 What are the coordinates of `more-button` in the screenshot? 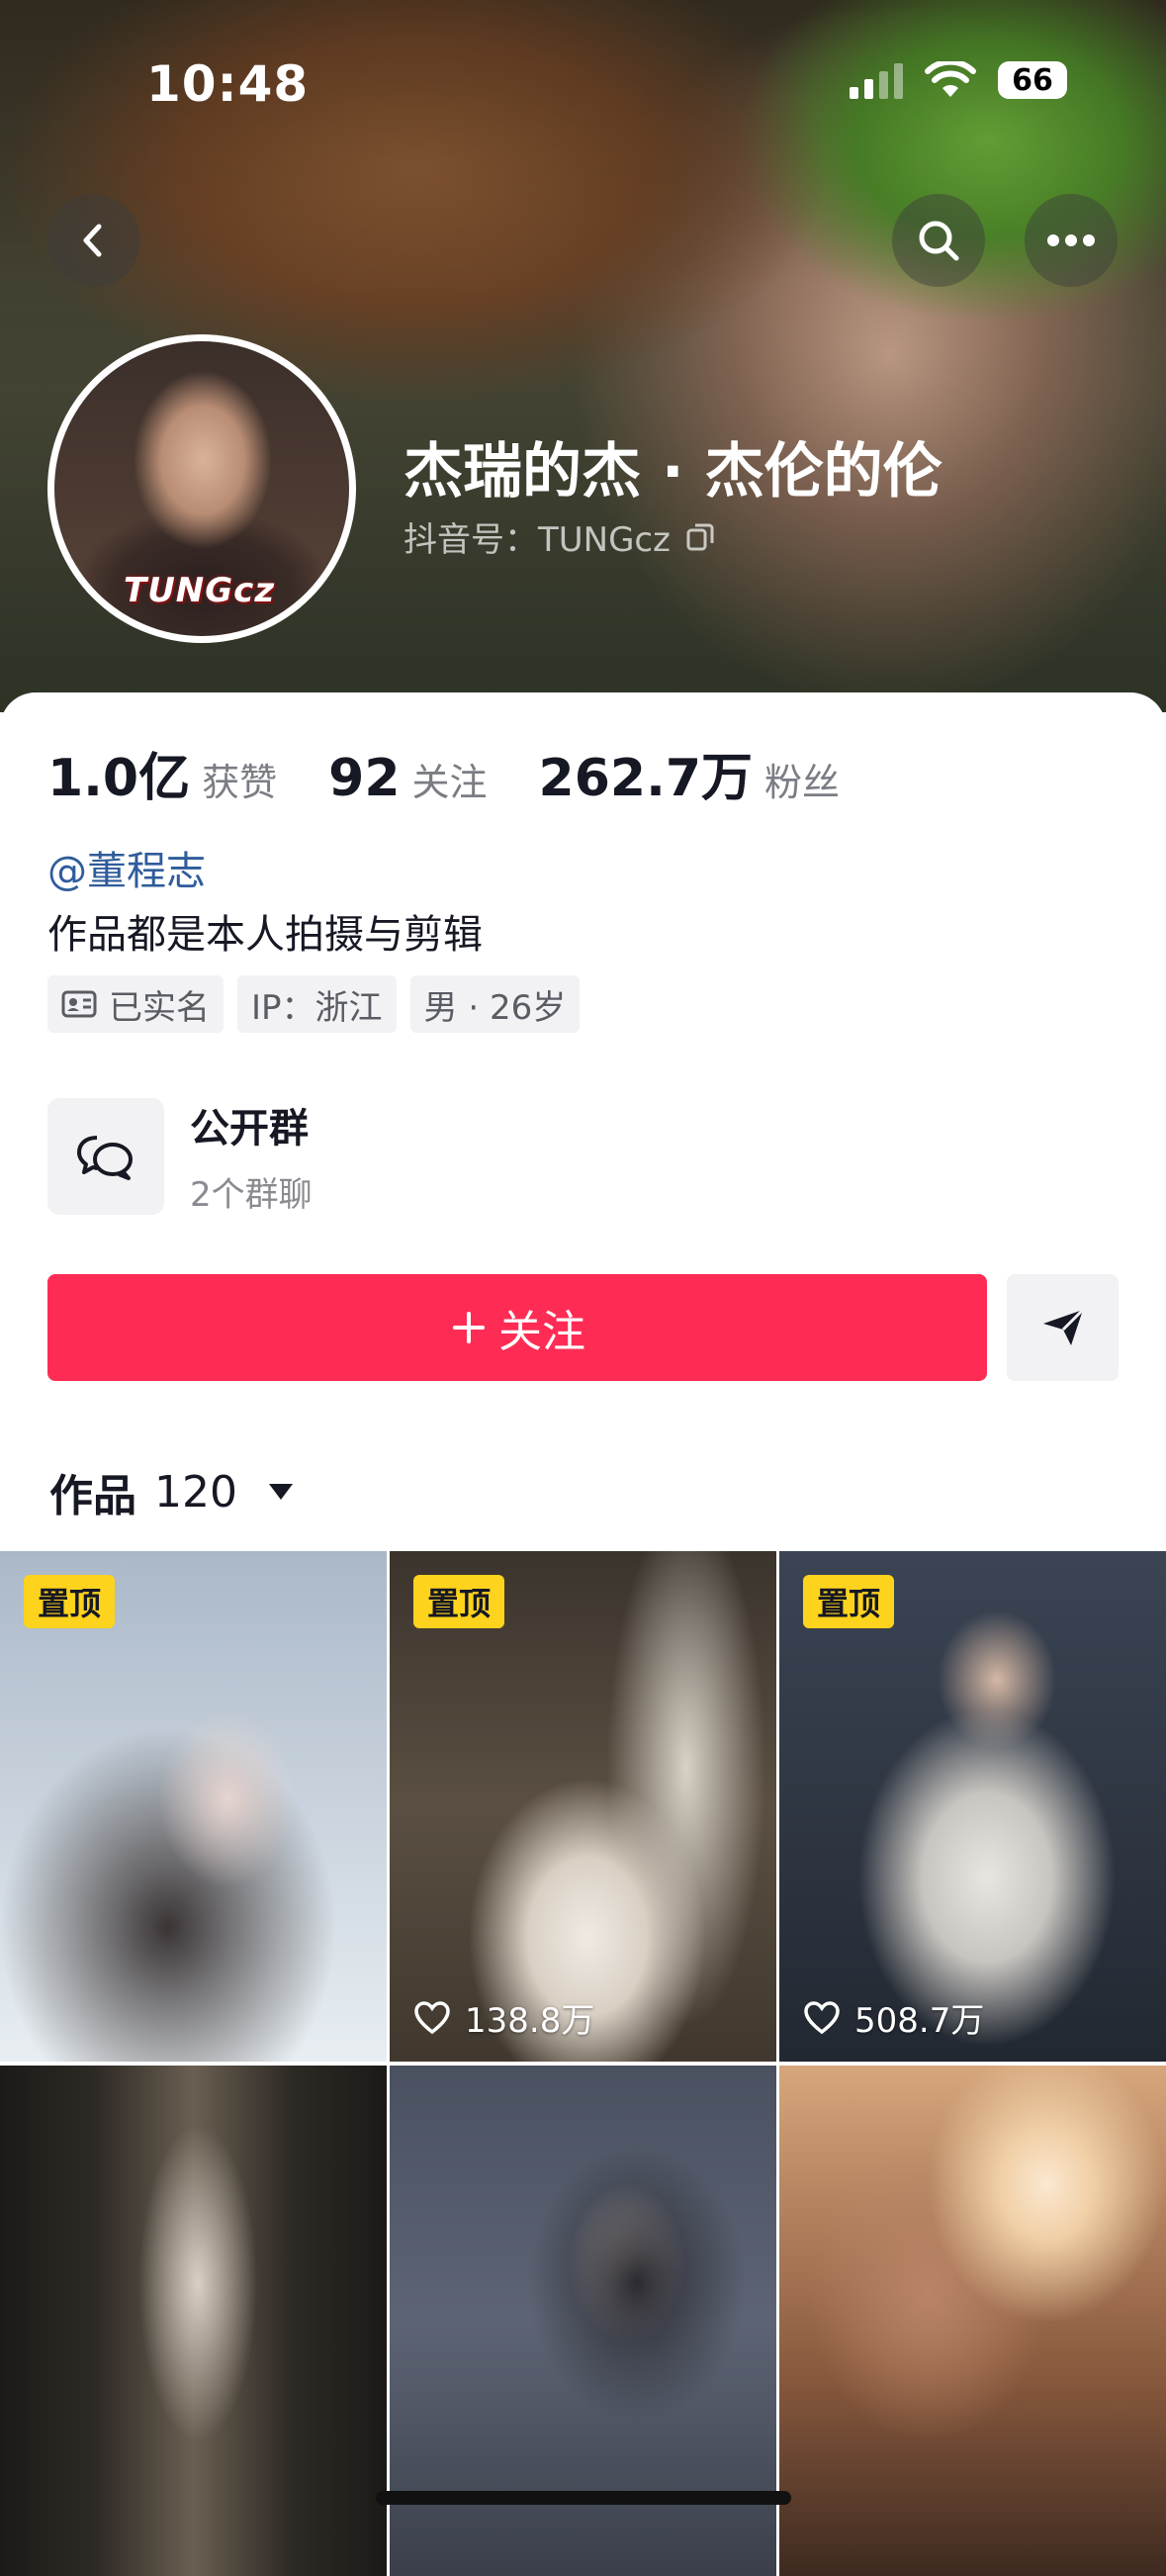 It's located at (1071, 241).